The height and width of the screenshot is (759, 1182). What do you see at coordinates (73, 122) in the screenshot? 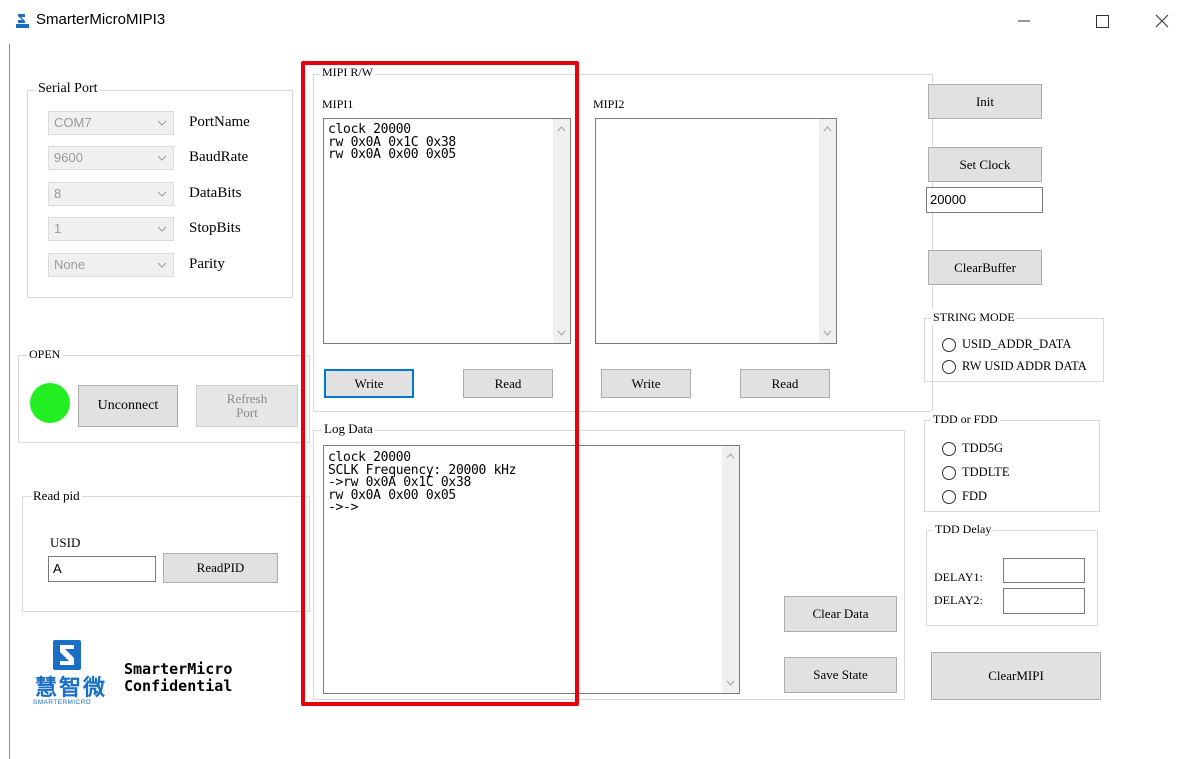
I see `portname-value: COM7` at bounding box center [73, 122].